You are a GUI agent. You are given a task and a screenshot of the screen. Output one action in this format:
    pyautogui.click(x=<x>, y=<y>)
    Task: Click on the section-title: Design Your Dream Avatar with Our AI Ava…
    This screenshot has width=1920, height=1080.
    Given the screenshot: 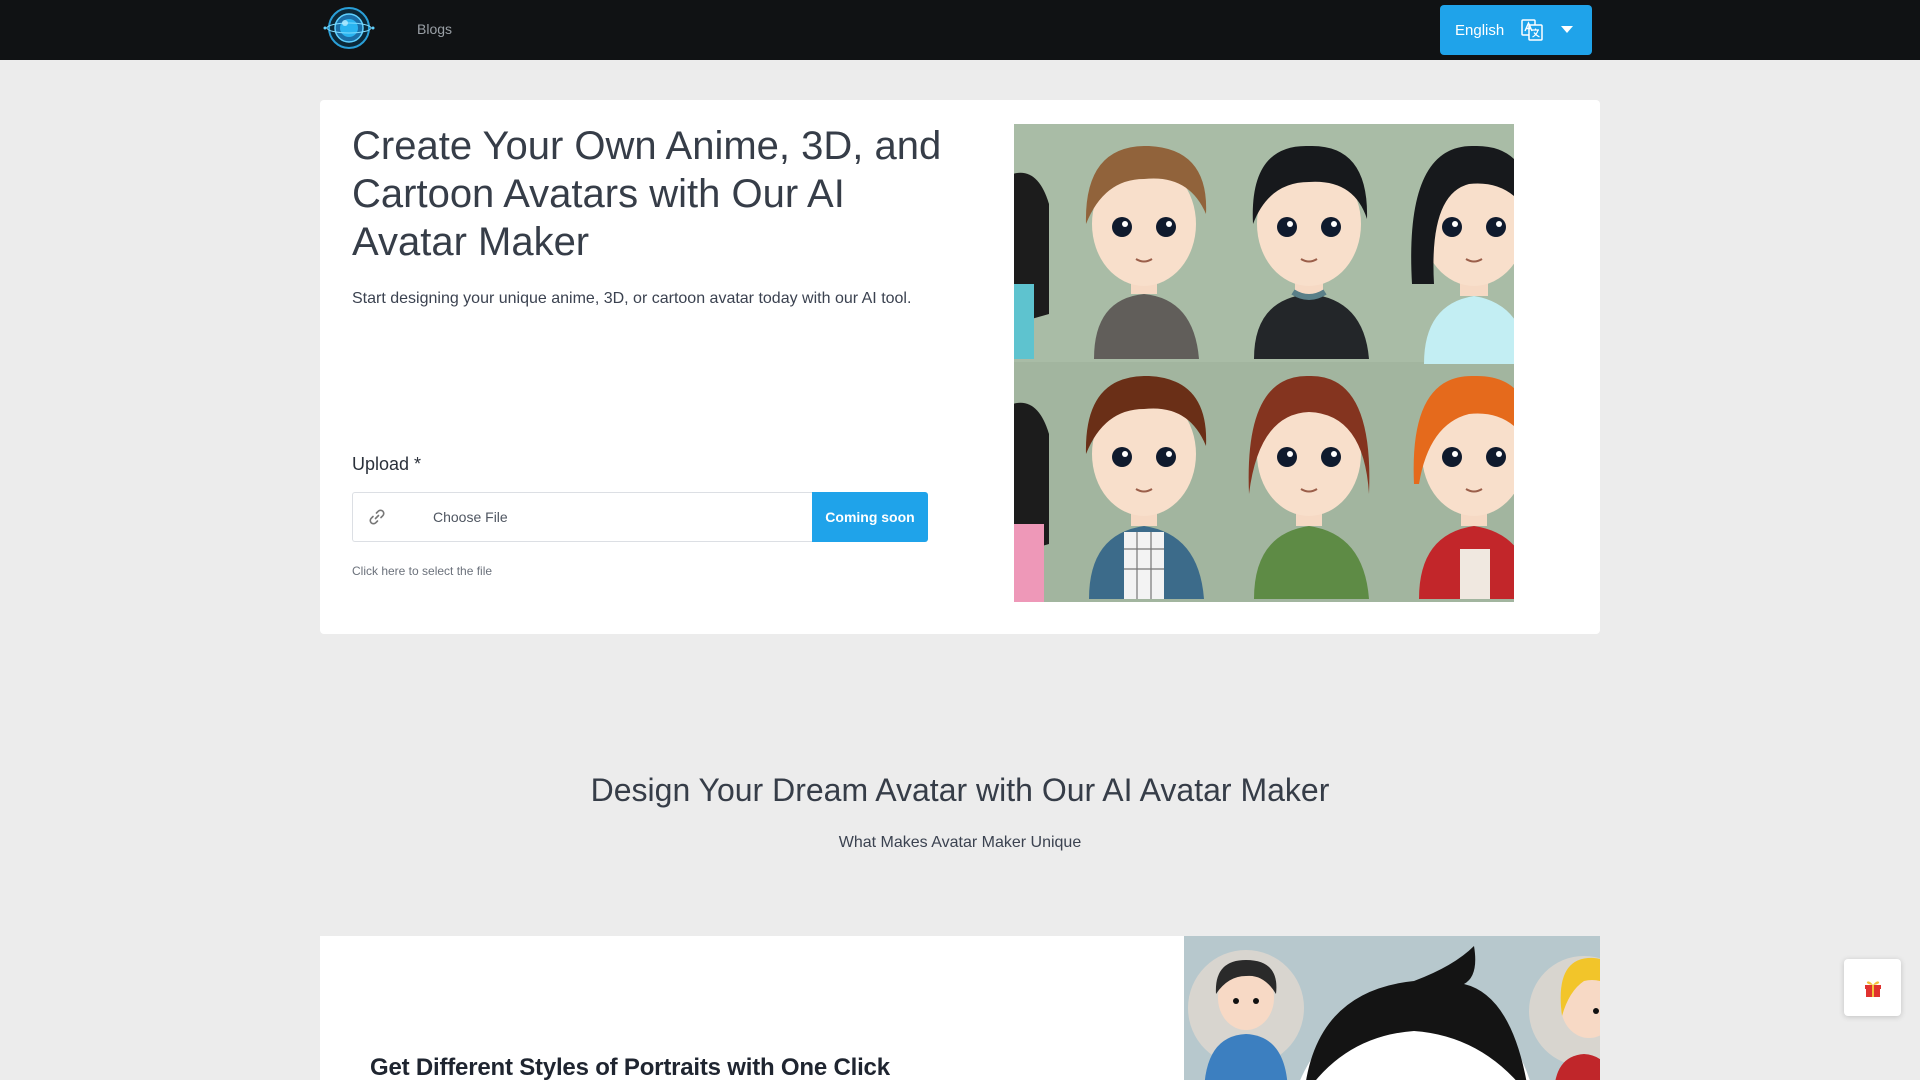 What is the action you would take?
    pyautogui.click(x=960, y=790)
    